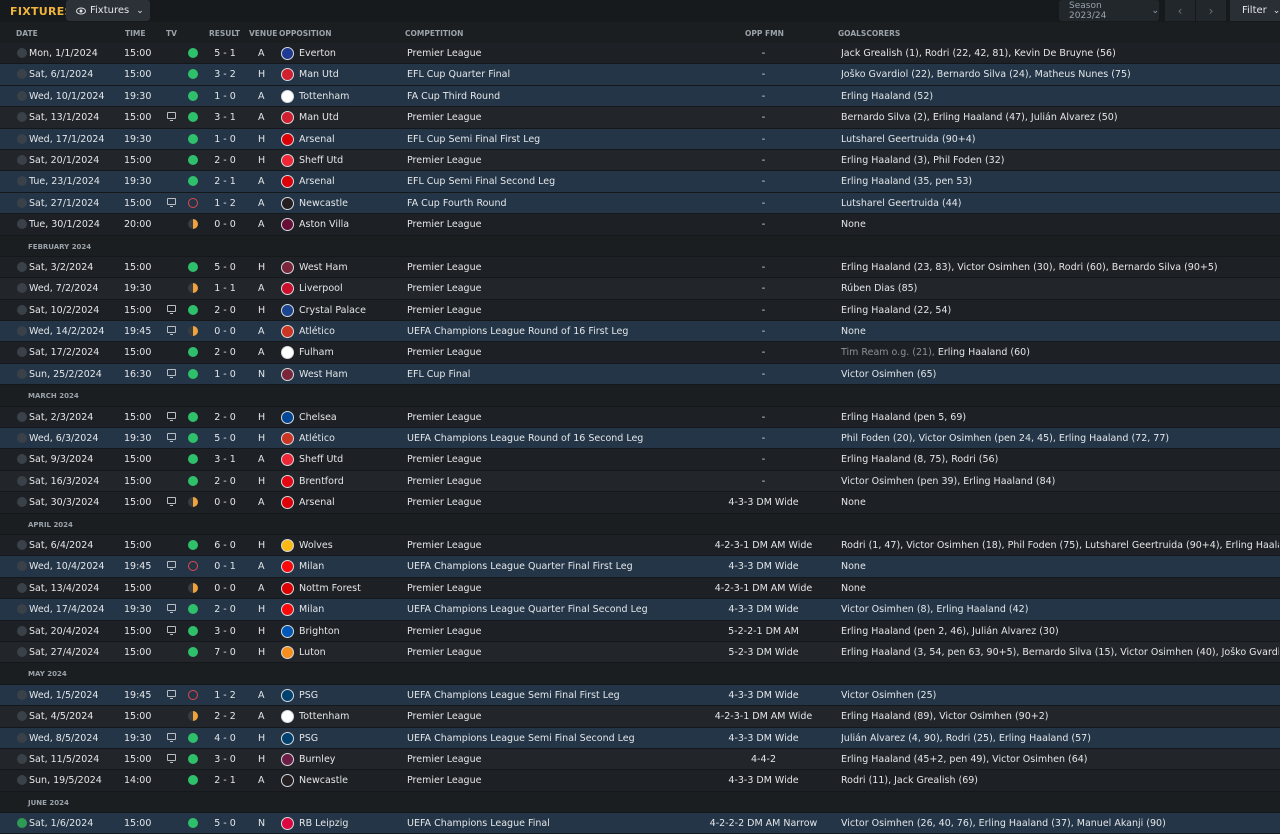 This screenshot has height=834, width=1280. What do you see at coordinates (481, 181) in the screenshot?
I see `fixture-competition: EFL Cup Semi Final Second Leg` at bounding box center [481, 181].